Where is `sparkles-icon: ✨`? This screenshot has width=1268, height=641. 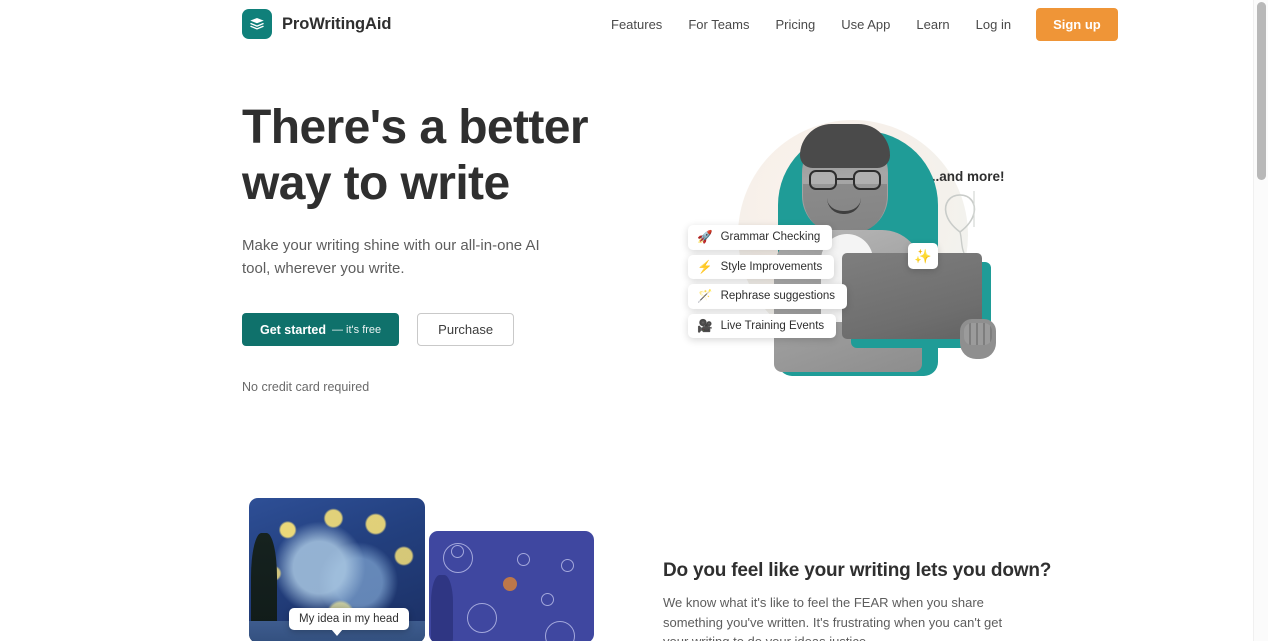 sparkles-icon: ✨ is located at coordinates (923, 256).